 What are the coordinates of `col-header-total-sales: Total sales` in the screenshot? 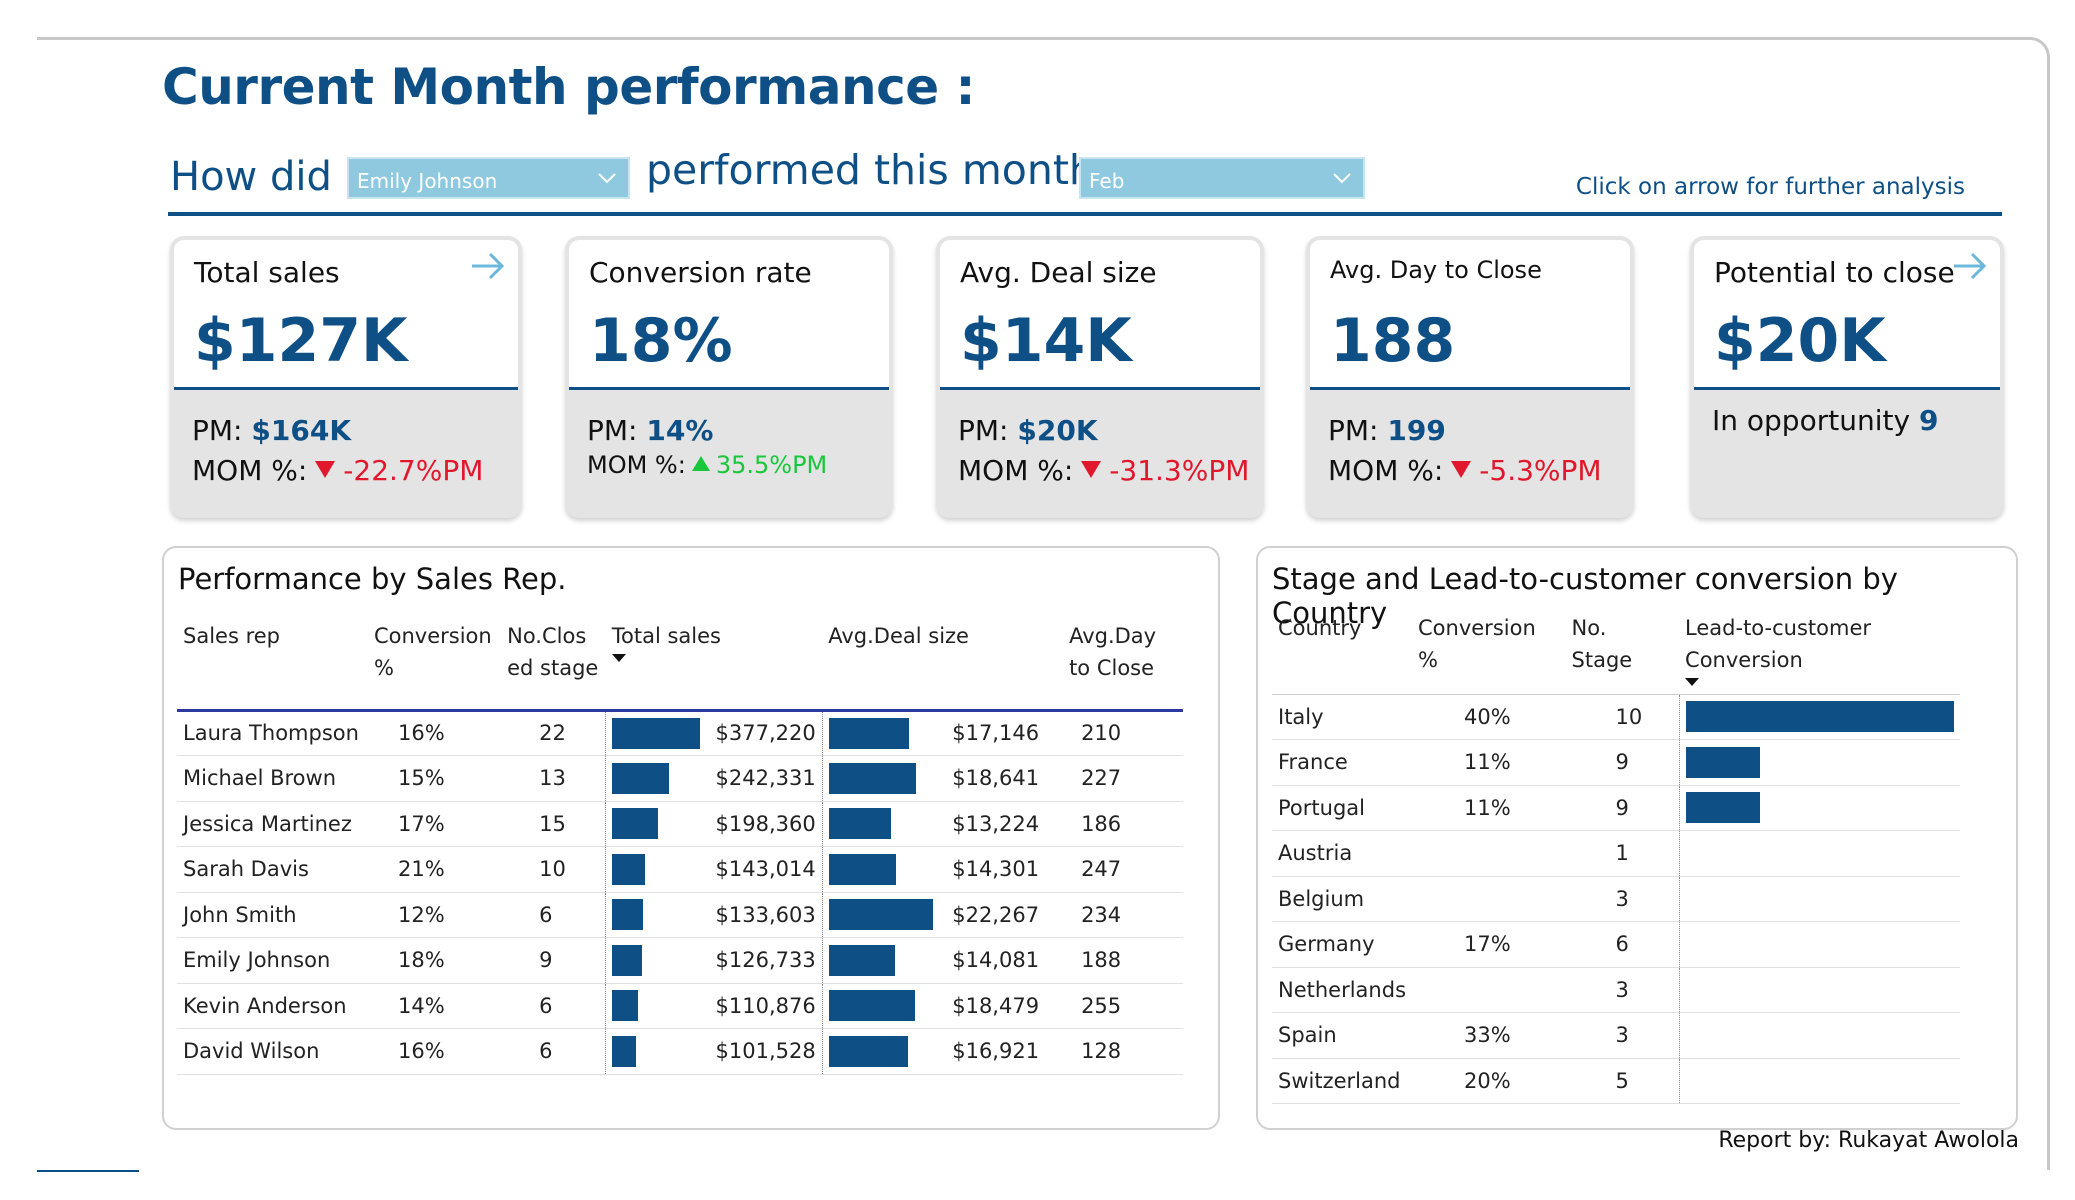 It's located at (714, 666).